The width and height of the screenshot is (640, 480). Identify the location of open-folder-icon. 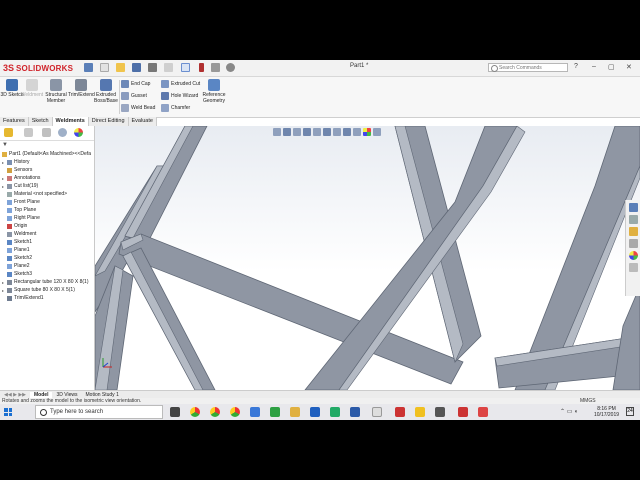
(120, 67).